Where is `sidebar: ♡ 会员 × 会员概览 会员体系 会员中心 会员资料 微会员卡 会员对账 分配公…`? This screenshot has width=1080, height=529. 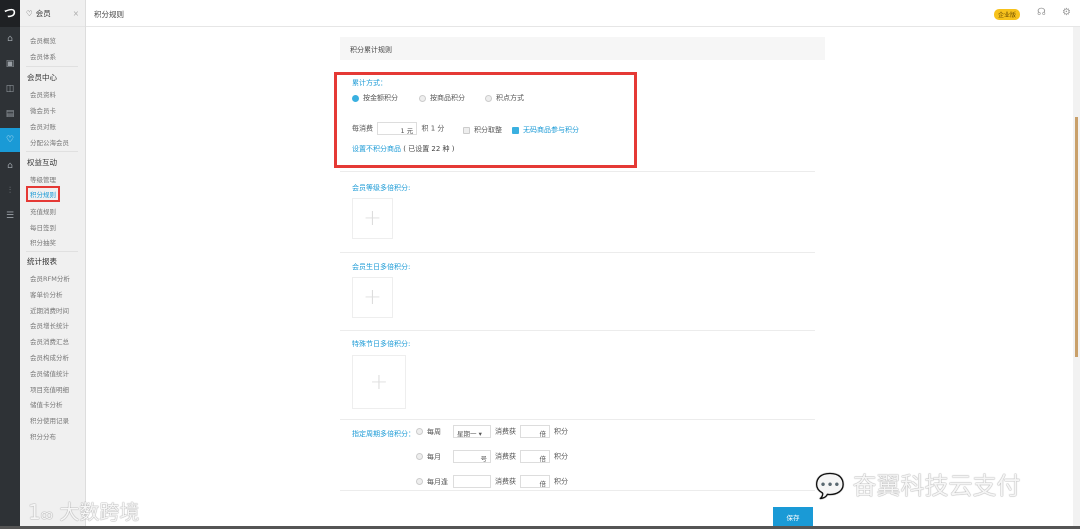 sidebar: ♡ 会员 × 会员概览 会员体系 会员中心 会员资料 微会员卡 会员对账 分配公… is located at coordinates (53, 264).